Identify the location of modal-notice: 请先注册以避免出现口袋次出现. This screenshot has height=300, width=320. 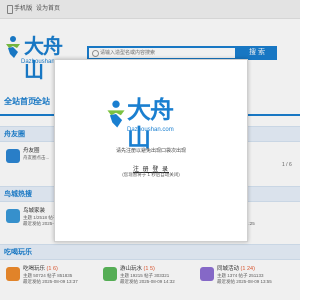
(150, 151).